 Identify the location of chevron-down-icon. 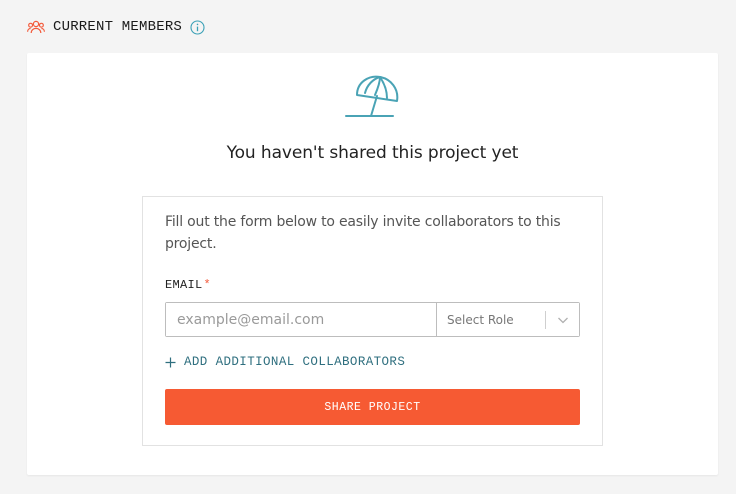
(563, 320).